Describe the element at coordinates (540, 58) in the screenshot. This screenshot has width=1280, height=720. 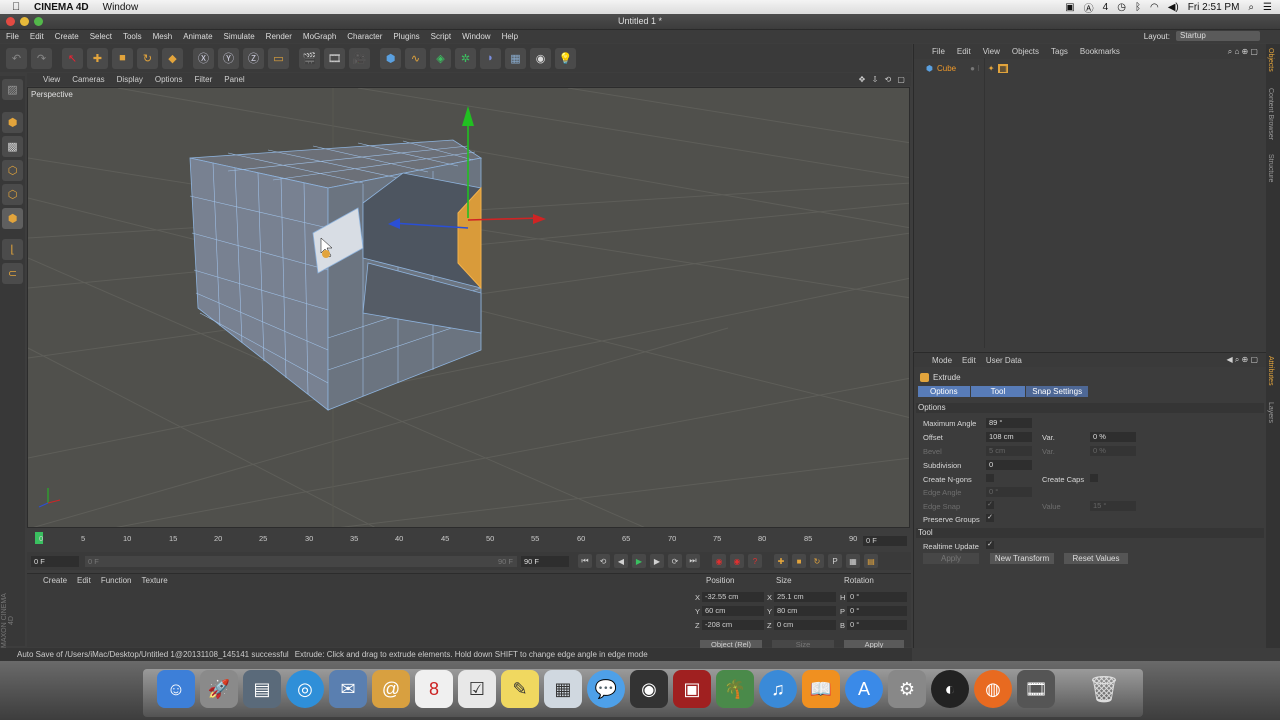
I see `camera-icon: ◉` at that location.